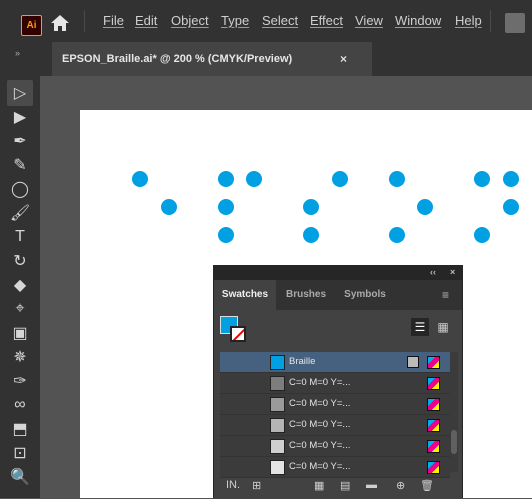  What do you see at coordinates (335, 362) in the screenshot?
I see `swatch-row: Braille` at bounding box center [335, 362].